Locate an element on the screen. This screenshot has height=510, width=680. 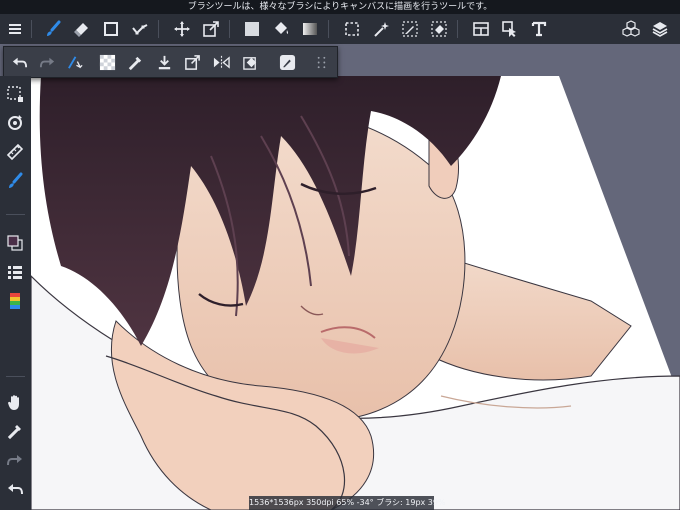
hand-icon is located at coordinates (13, 402).